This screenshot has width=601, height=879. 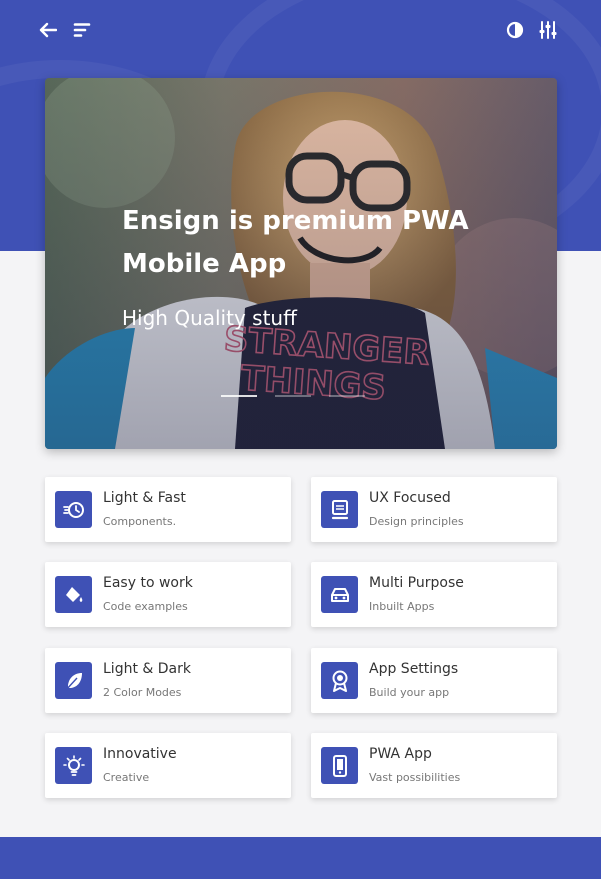 I want to click on feature-subtitle: Vast possibilities, so click(x=415, y=777).